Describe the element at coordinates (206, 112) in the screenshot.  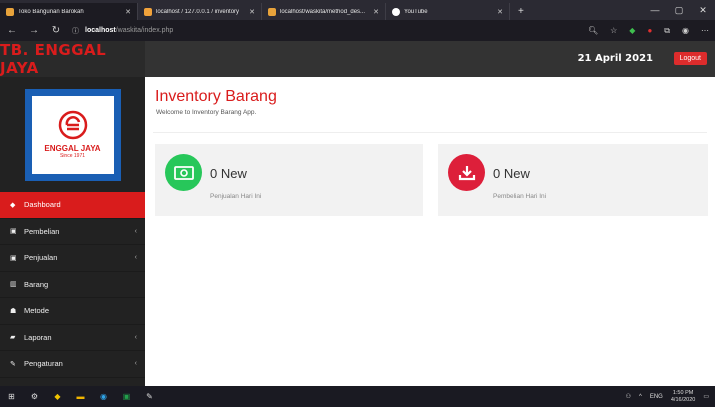
I see `page-subtitle: Welcome to Inventory Barang App.` at that location.